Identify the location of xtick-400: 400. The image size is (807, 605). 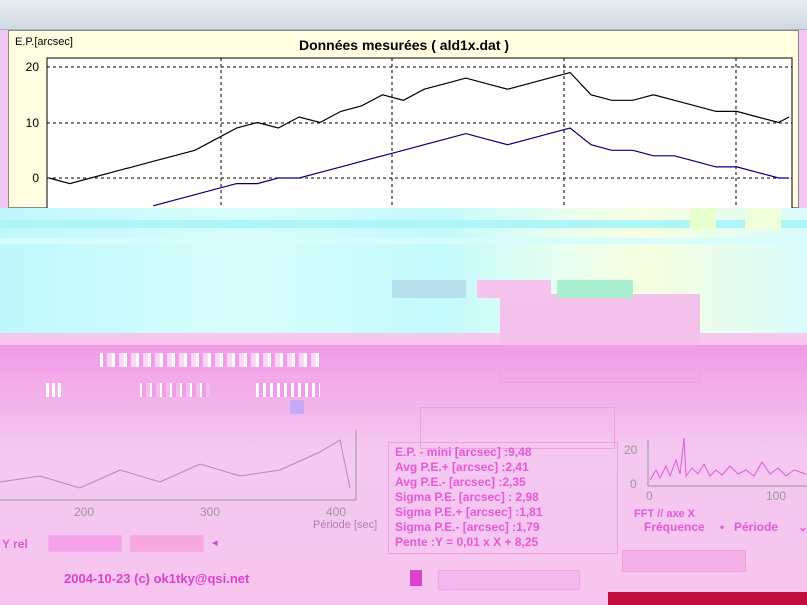
(336, 512).